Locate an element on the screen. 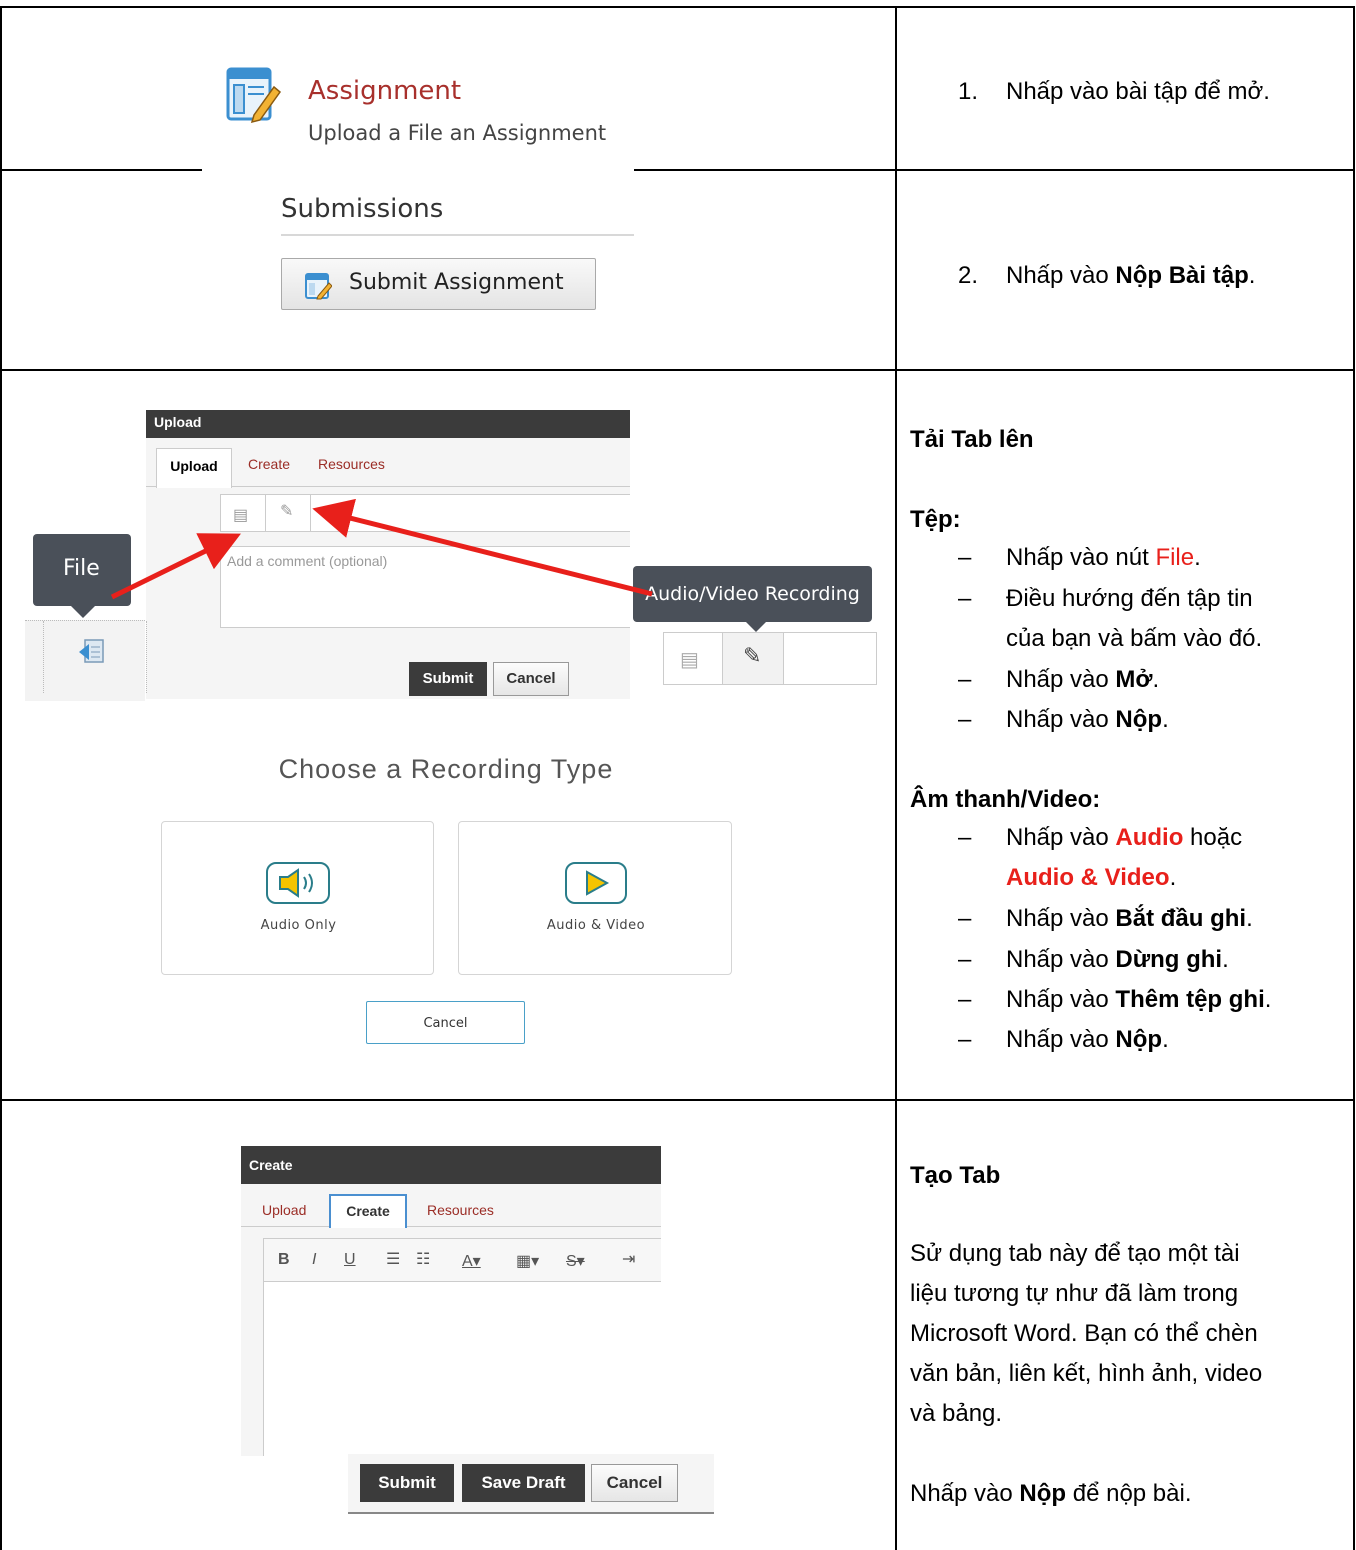 Image resolution: width=1356 pixels, height=1550 pixels. file-step-3: Nhấp vào Mở. is located at coordinates (1083, 679).